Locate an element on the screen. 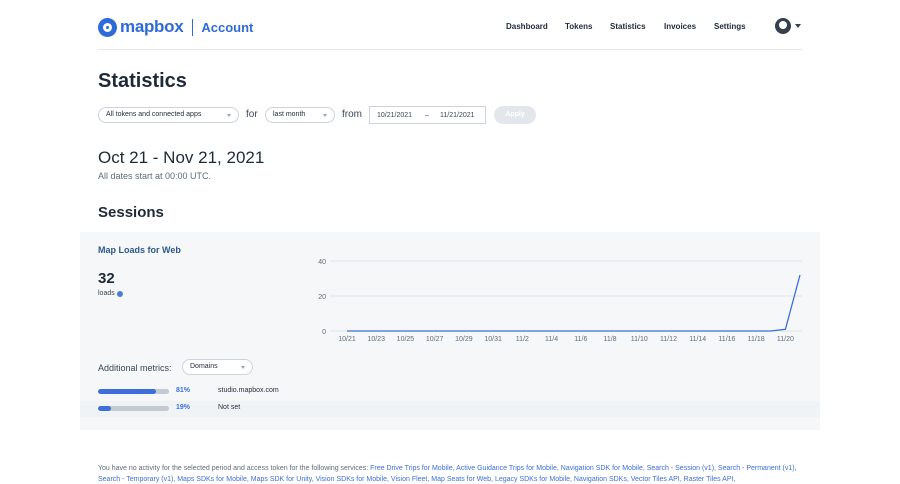 The width and height of the screenshot is (900, 484). date-range-picker: 10/21/2021 – 11/21/2021 is located at coordinates (427, 115).